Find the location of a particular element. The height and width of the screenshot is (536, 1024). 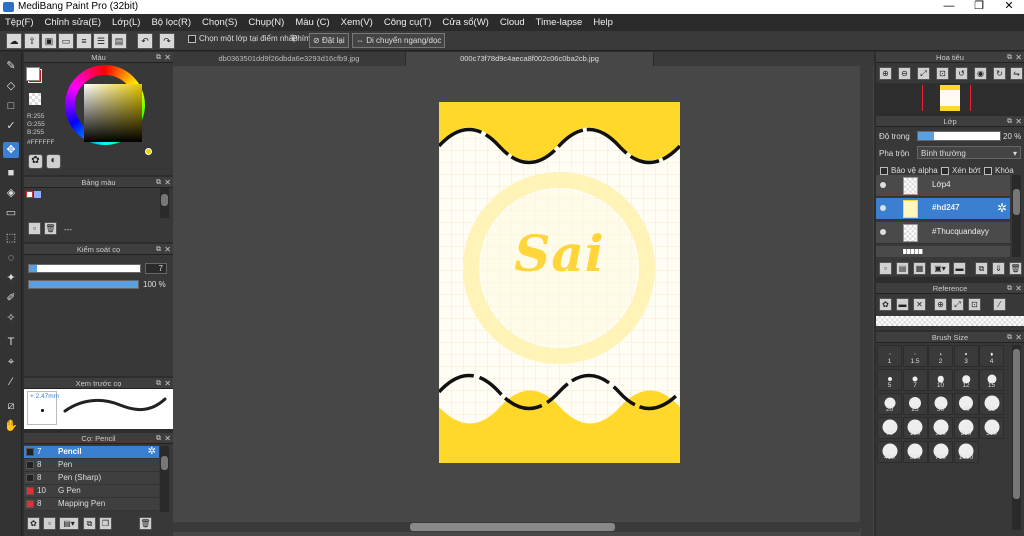

add-brush-icon: ✿ is located at coordinates (33, 523).